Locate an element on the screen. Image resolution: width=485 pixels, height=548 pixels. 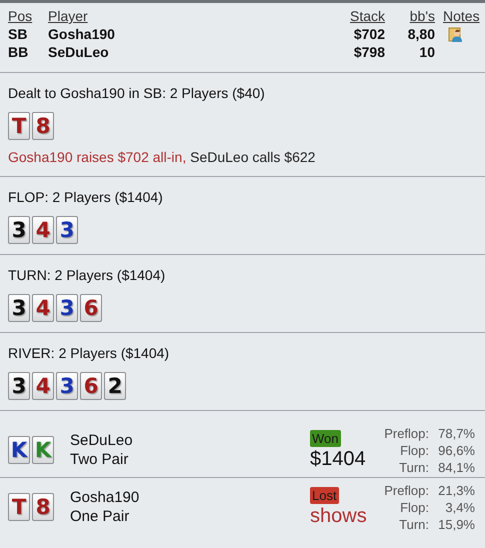
equity-value: 15,9% is located at coordinates (456, 524).